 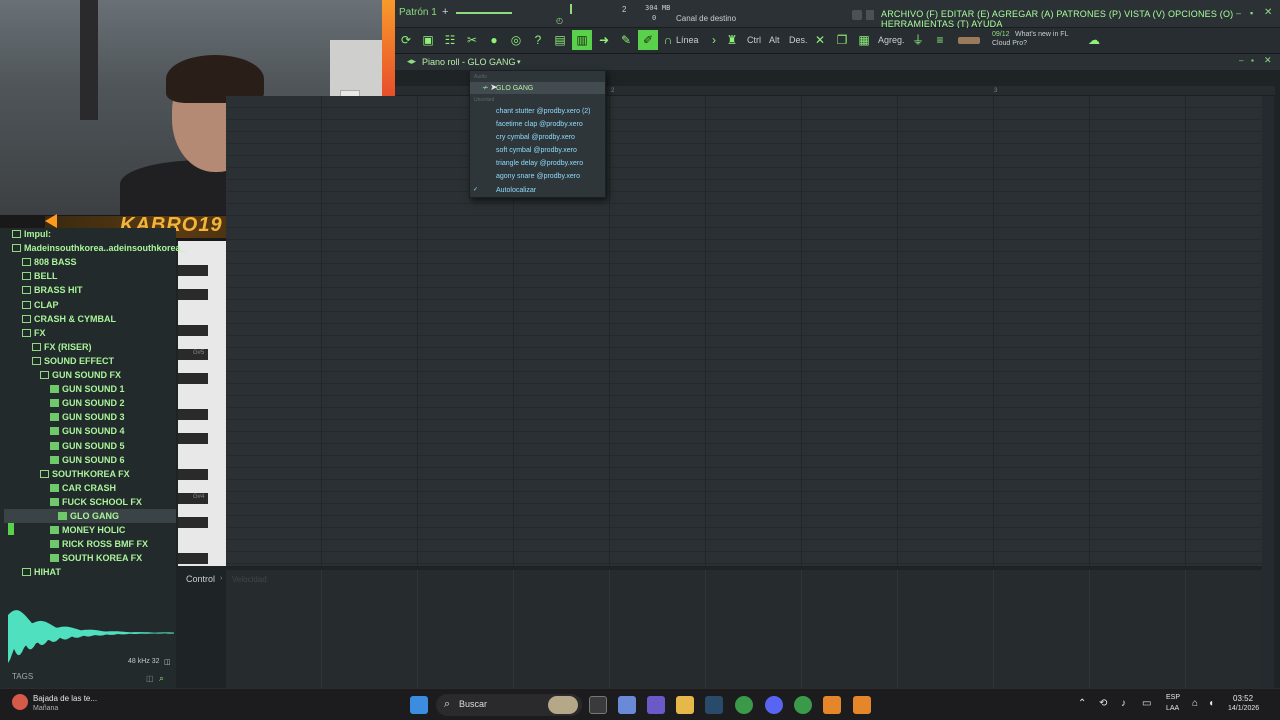 I want to click on volume-icon: ◖, so click(x=1211, y=703).